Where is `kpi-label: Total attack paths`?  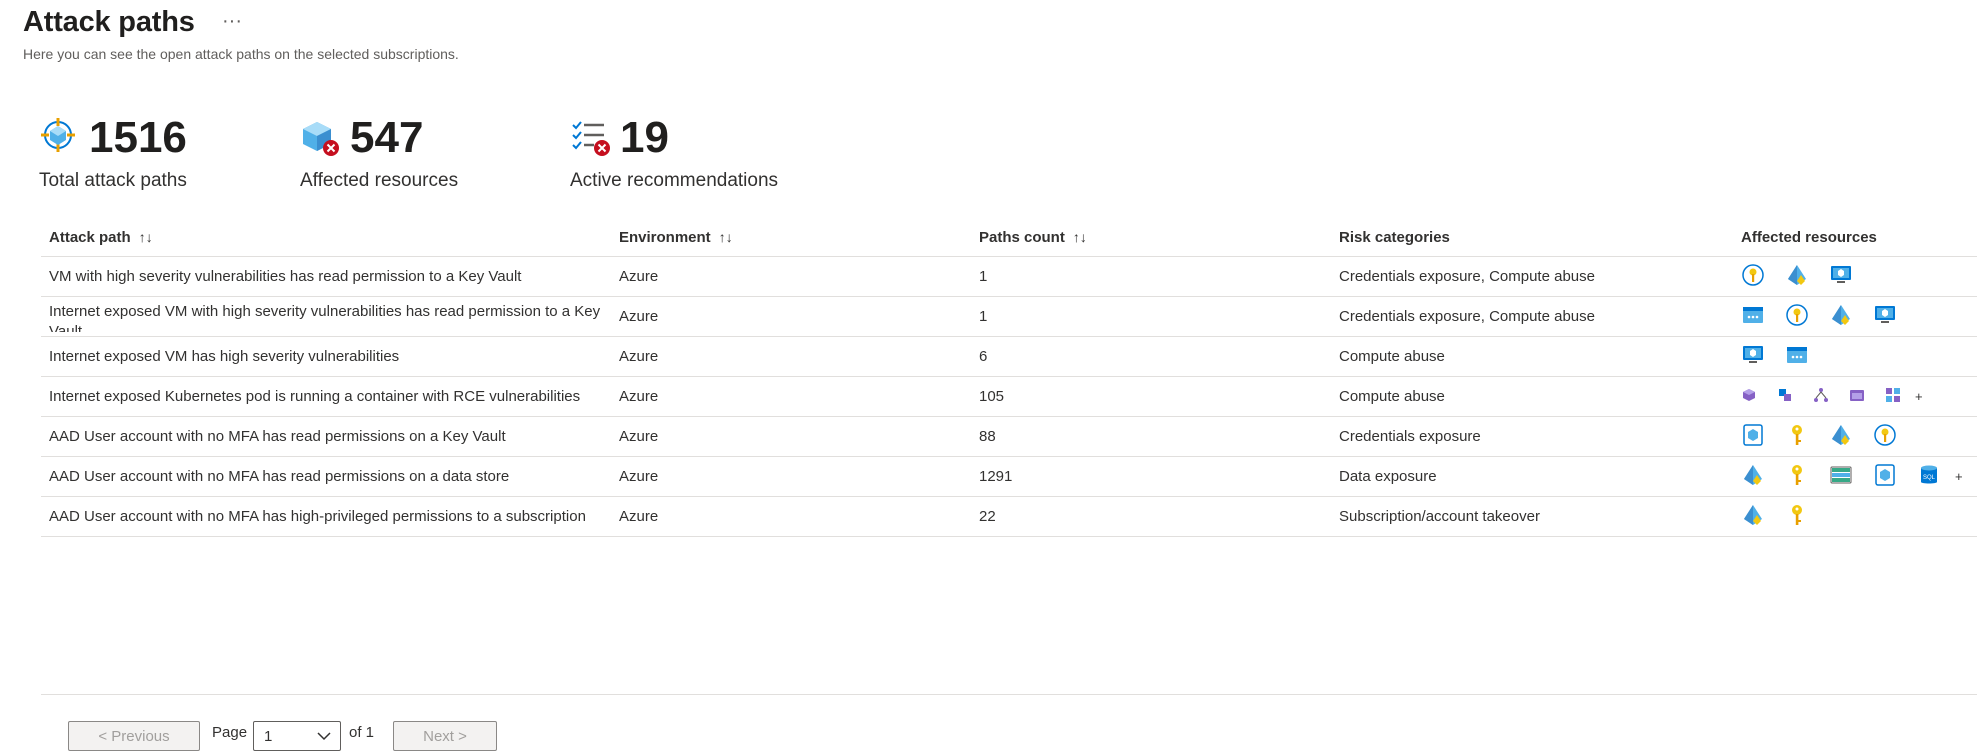
kpi-label: Total attack paths is located at coordinates (113, 180).